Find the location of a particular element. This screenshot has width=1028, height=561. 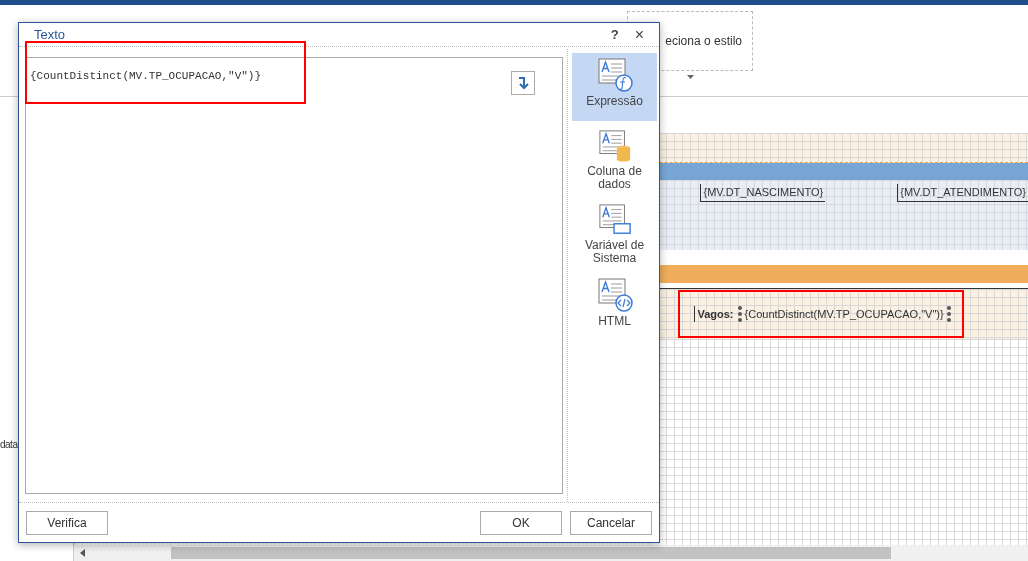

insert-type-item: Variável de Sistema is located at coordinates (614, 234).